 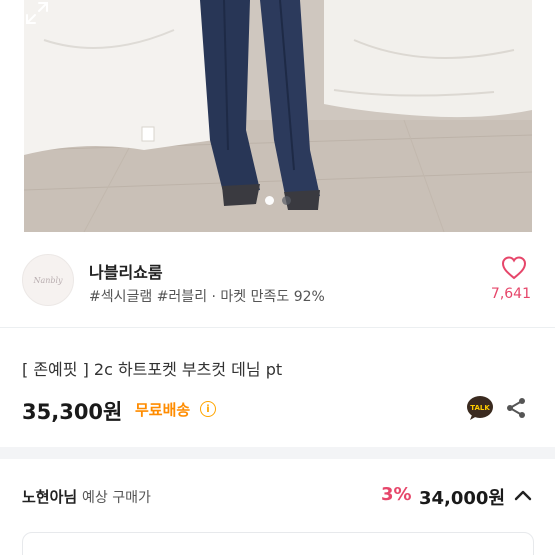 What do you see at coordinates (516, 408) in the screenshot?
I see `share-icon` at bounding box center [516, 408].